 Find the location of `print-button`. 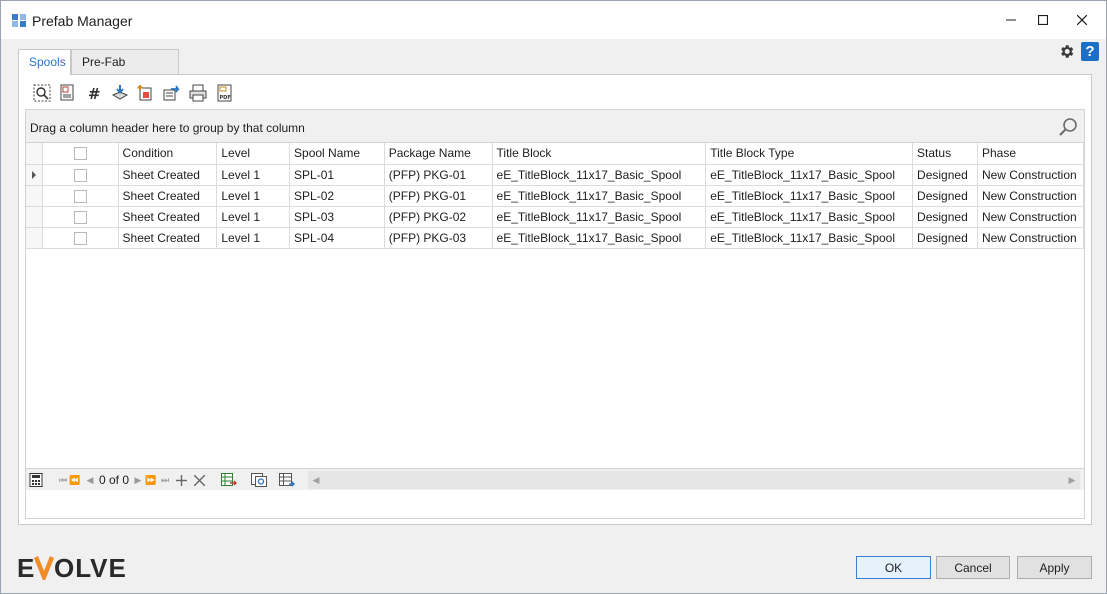

print-button is located at coordinates (198, 93).